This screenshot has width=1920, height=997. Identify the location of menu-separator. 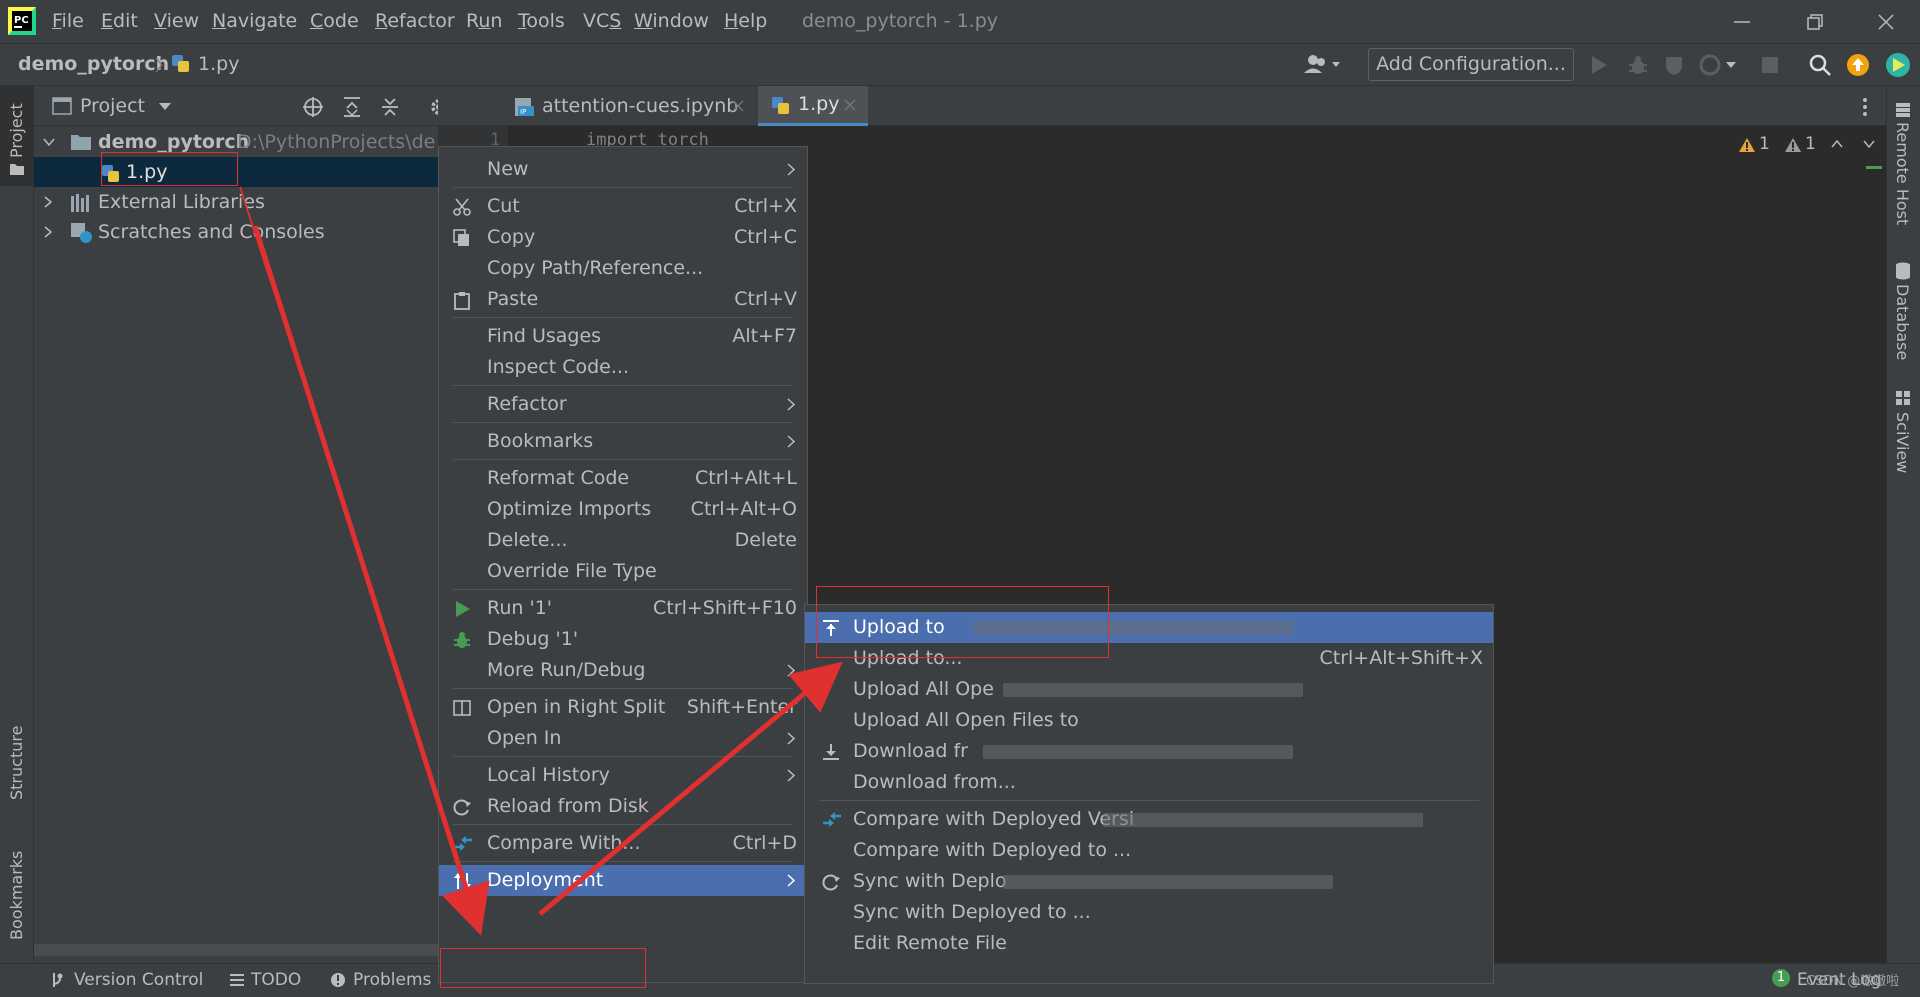
(623, 385).